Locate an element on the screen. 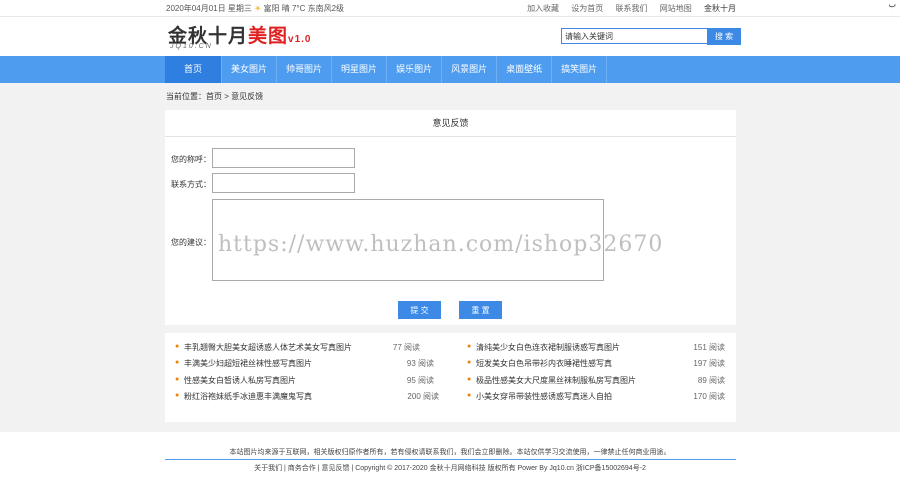 The width and height of the screenshot is (900, 492). list-item-count: 170 阅读 is located at coordinates (709, 396).